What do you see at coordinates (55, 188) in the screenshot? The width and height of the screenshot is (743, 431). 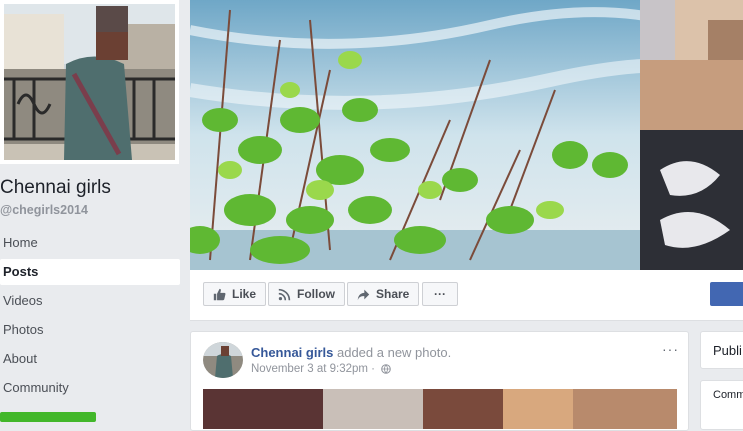 I see `page-name: Chennai girls` at bounding box center [55, 188].